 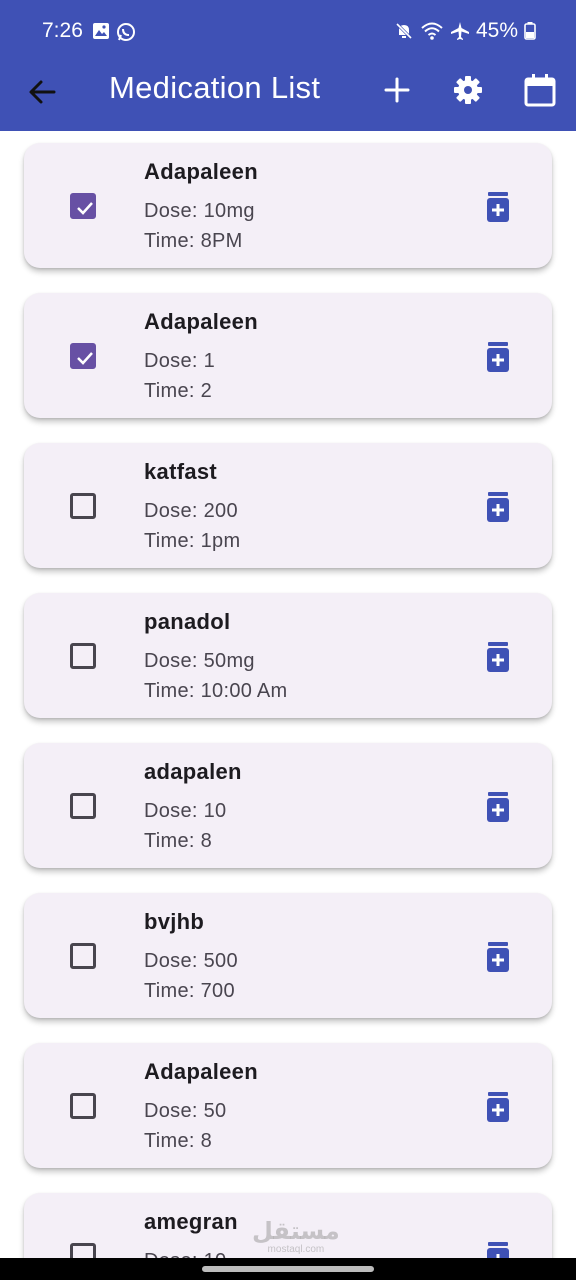 What do you see at coordinates (296, 1231) in the screenshot?
I see `watermark-logo: مستقل` at bounding box center [296, 1231].